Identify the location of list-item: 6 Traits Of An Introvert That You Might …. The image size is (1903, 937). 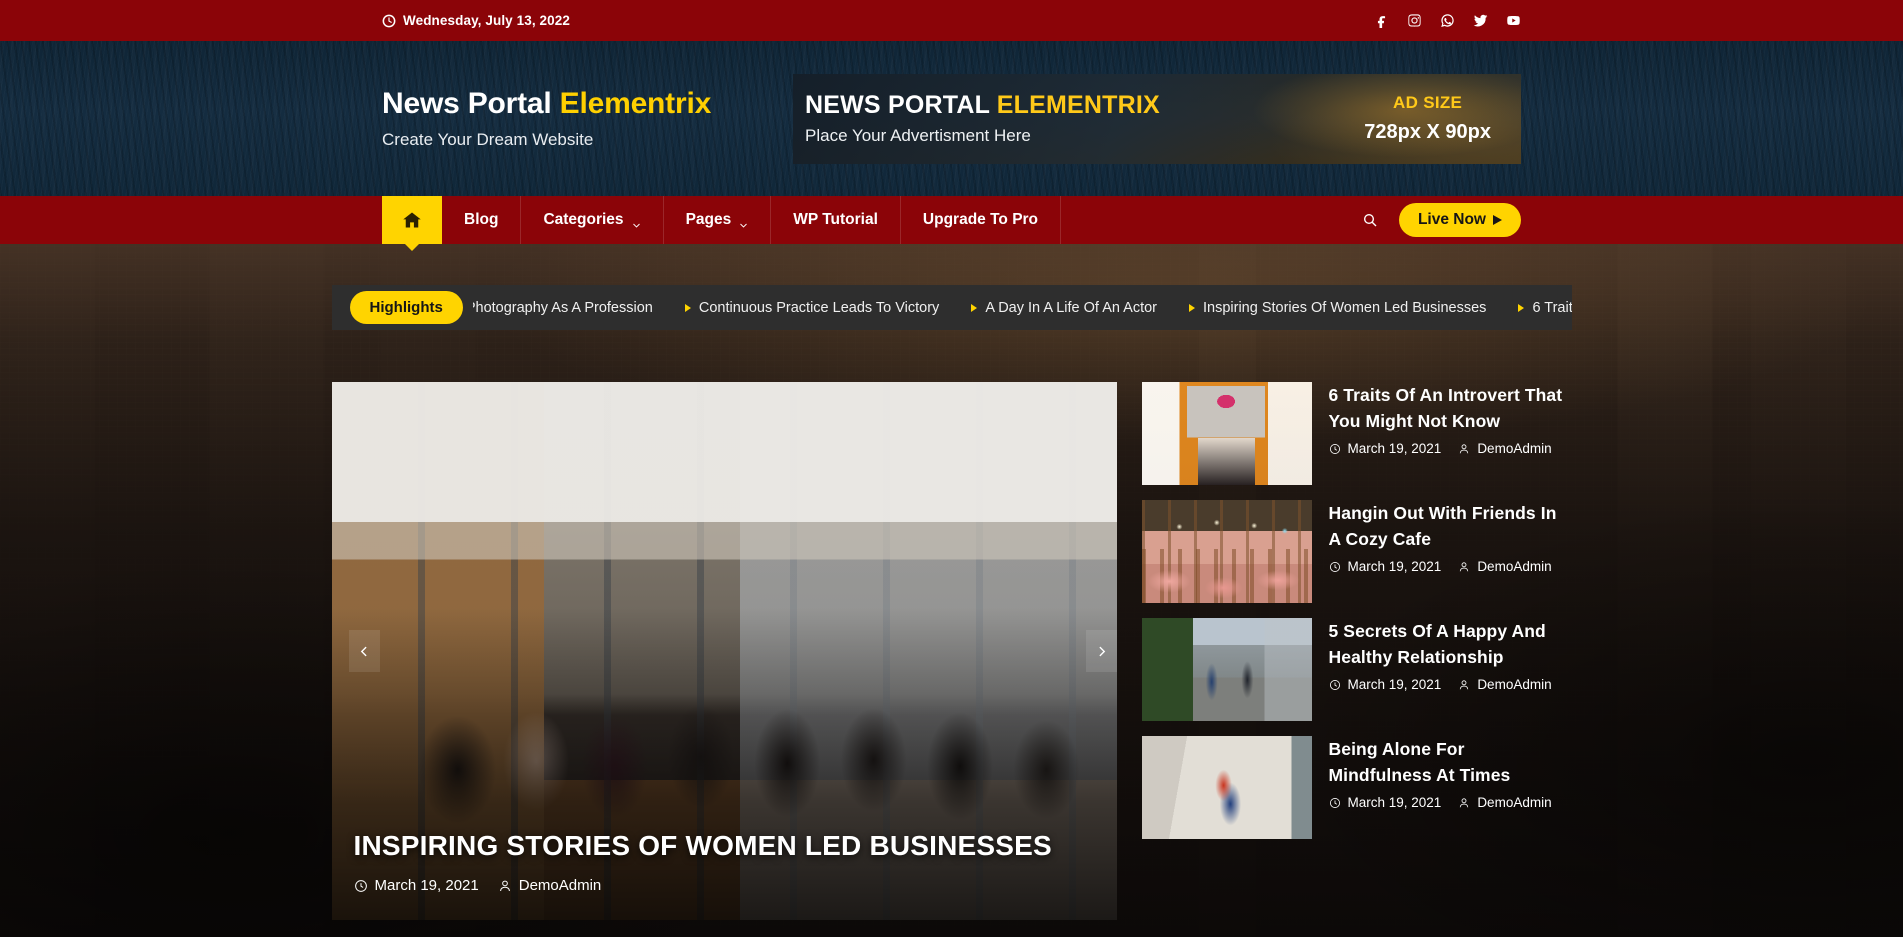
(1356, 433).